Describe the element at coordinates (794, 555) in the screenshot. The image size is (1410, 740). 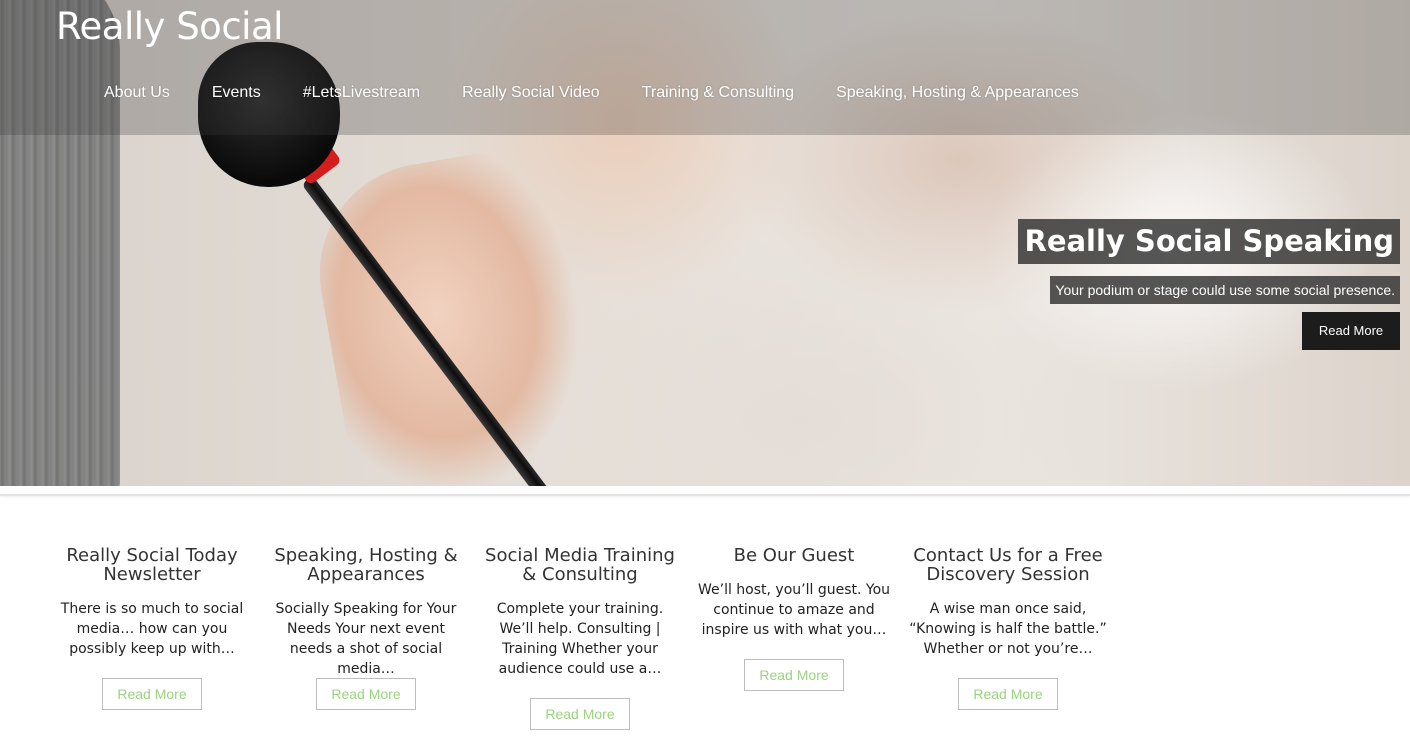
I see `feature-title: Be Our Guest` at that location.